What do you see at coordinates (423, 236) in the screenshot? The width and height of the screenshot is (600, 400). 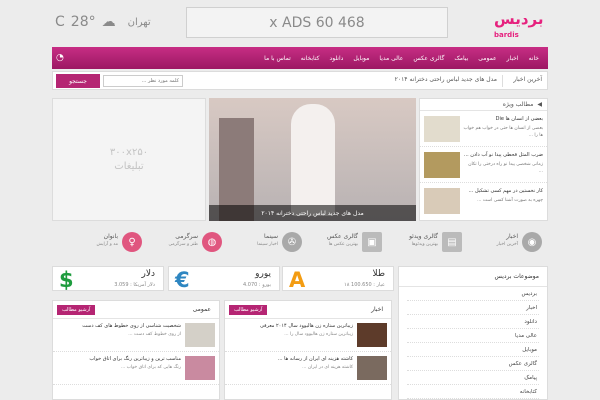 I see `category-name: گالری ویدئو` at bounding box center [423, 236].